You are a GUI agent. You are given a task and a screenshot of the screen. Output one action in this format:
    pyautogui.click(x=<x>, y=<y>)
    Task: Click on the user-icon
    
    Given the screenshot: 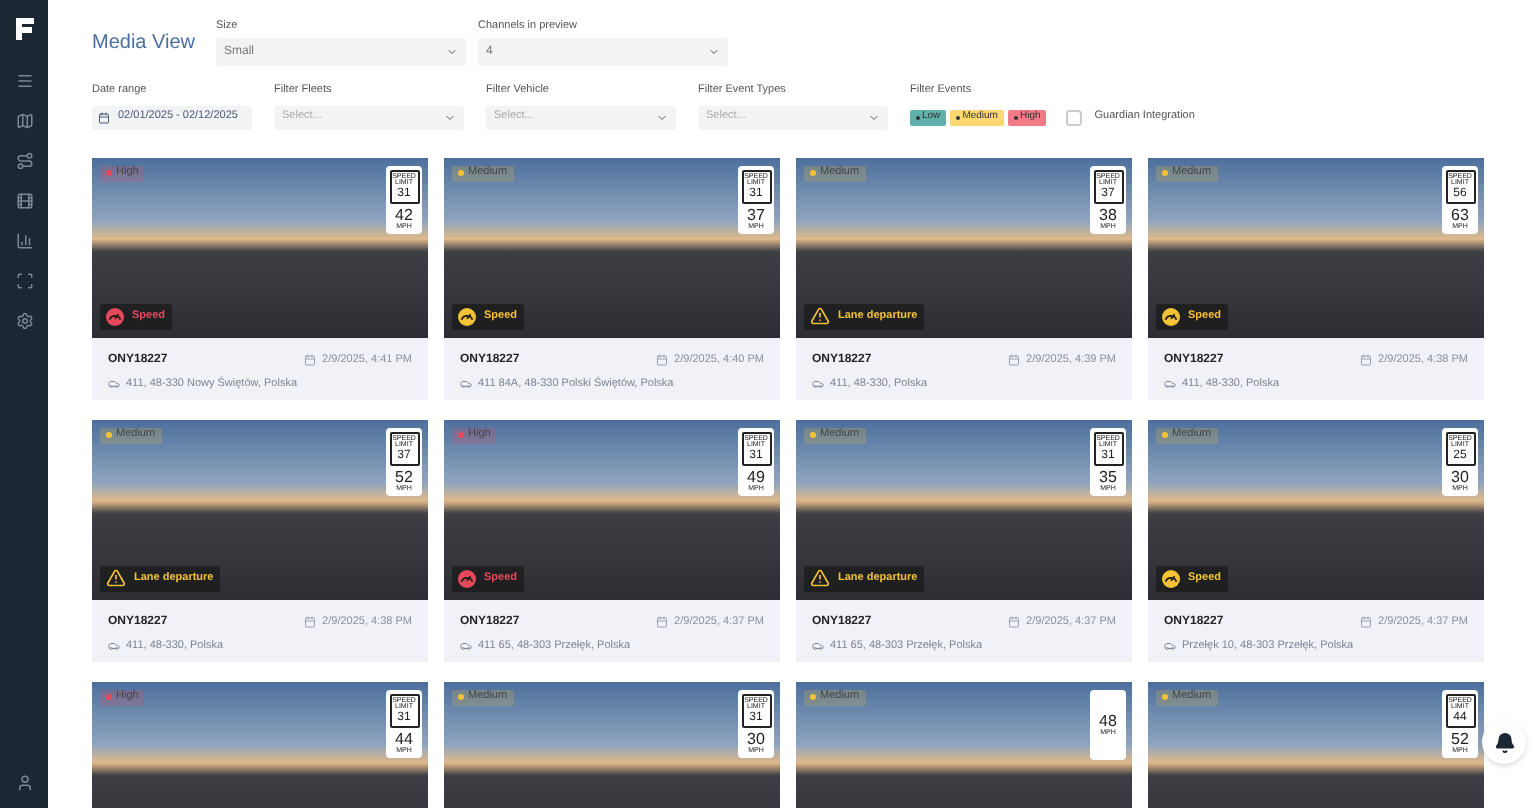 What is the action you would take?
    pyautogui.click(x=24, y=783)
    